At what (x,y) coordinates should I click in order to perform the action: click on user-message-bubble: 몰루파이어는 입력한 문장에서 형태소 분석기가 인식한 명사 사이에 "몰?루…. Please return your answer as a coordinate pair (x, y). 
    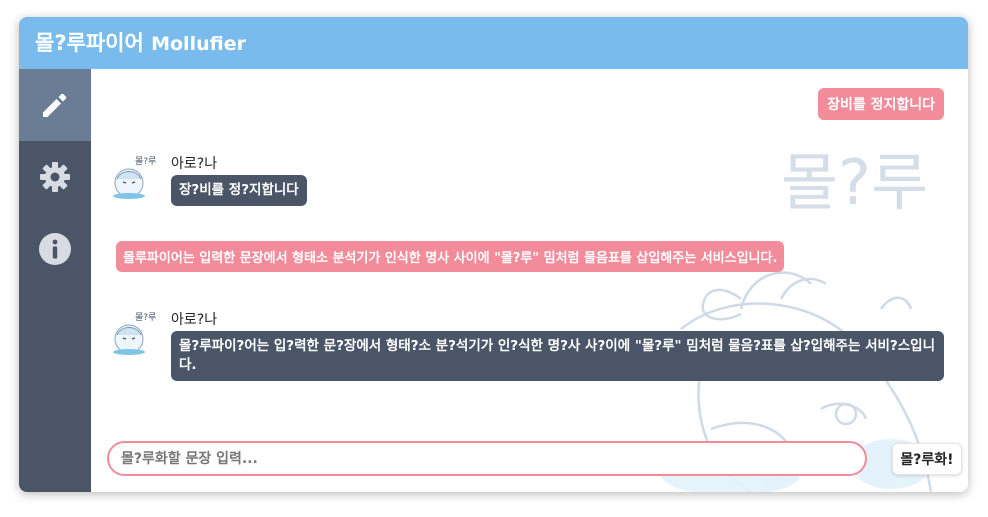
    Looking at the image, I should click on (450, 256).